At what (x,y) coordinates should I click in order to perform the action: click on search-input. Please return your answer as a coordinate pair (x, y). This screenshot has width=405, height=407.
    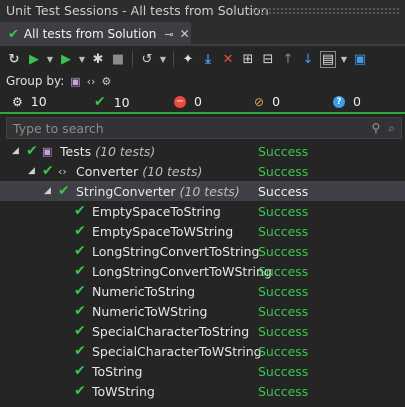
    Looking at the image, I should click on (178, 128).